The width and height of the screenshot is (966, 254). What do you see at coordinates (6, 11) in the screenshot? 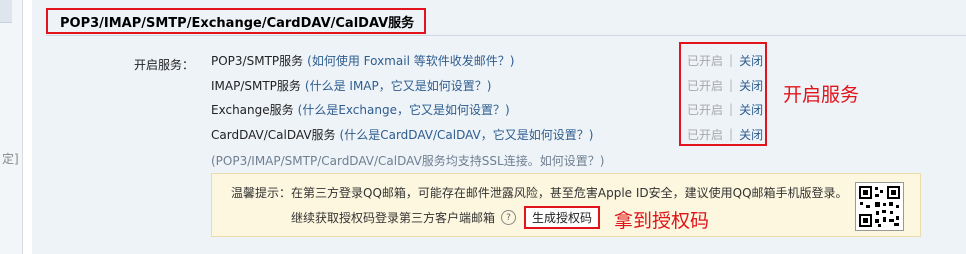
I see `scrollbar-thumb` at bounding box center [6, 11].